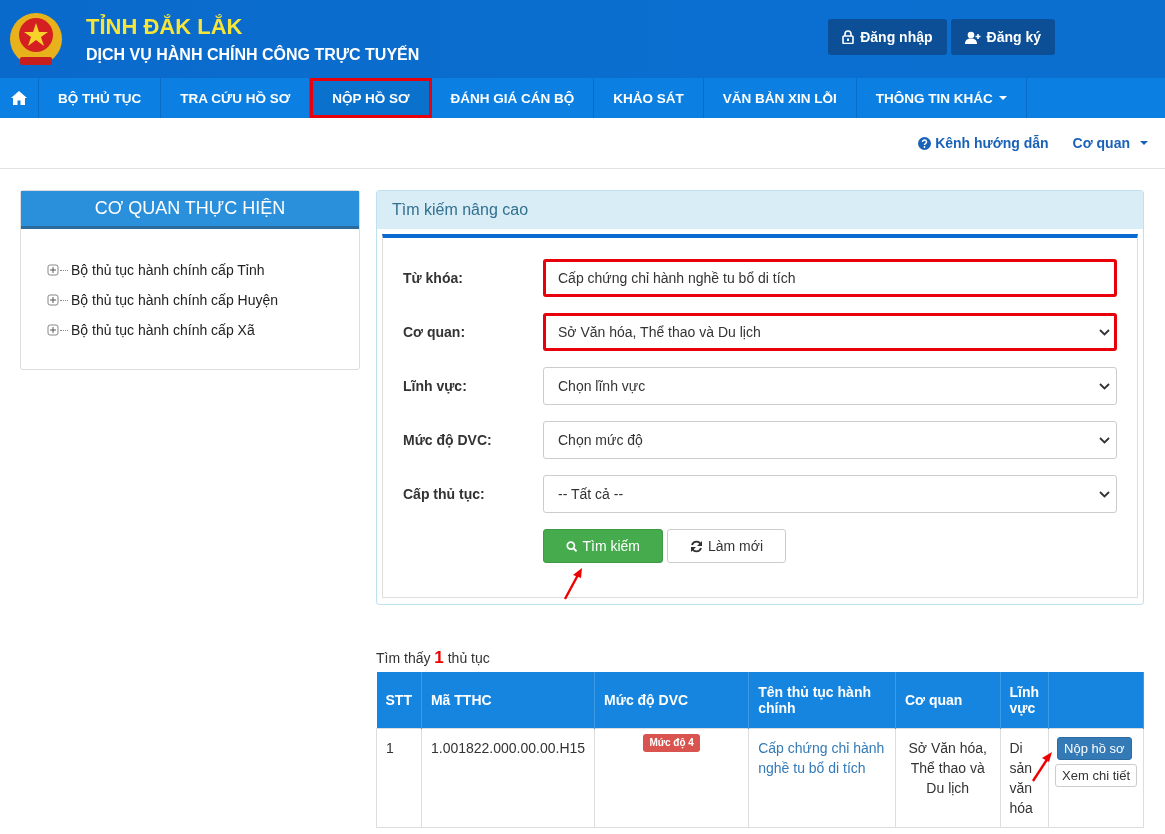 This screenshot has height=834, width=1165. What do you see at coordinates (822, 700) in the screenshot?
I see `column-header: Tên thủ tục hành chính` at bounding box center [822, 700].